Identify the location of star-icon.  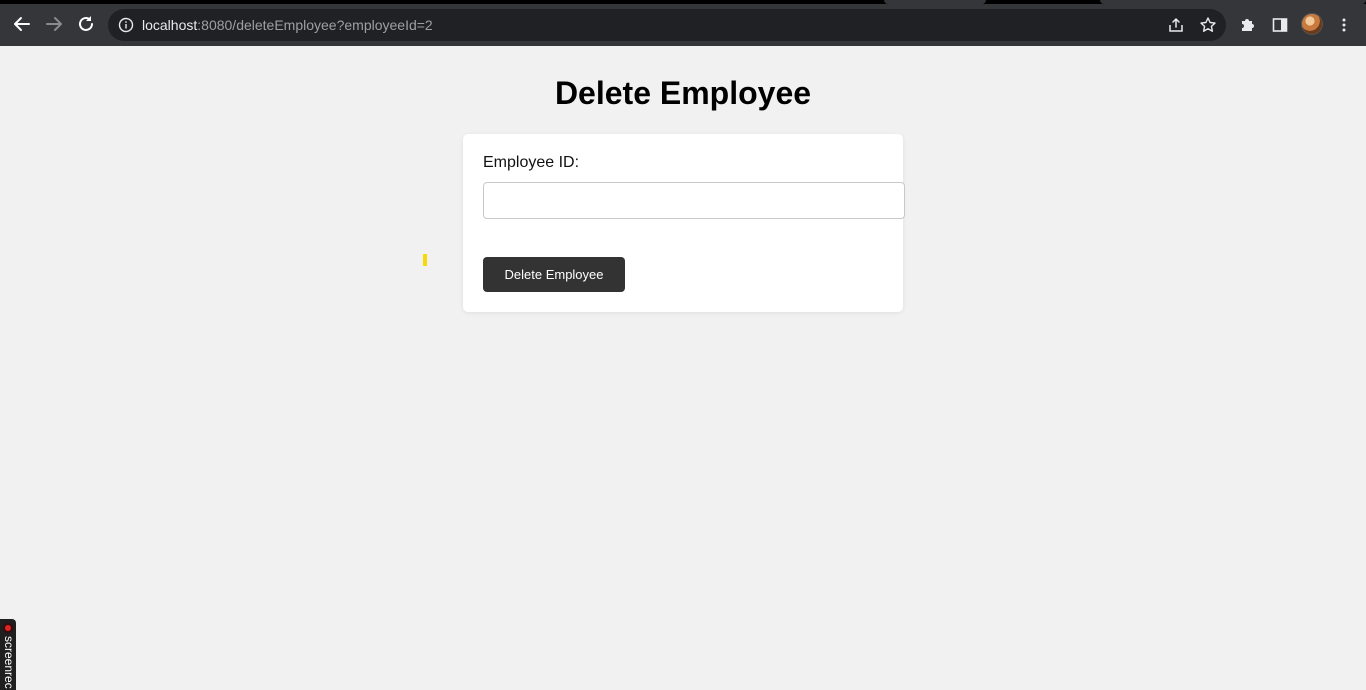
(1208, 24).